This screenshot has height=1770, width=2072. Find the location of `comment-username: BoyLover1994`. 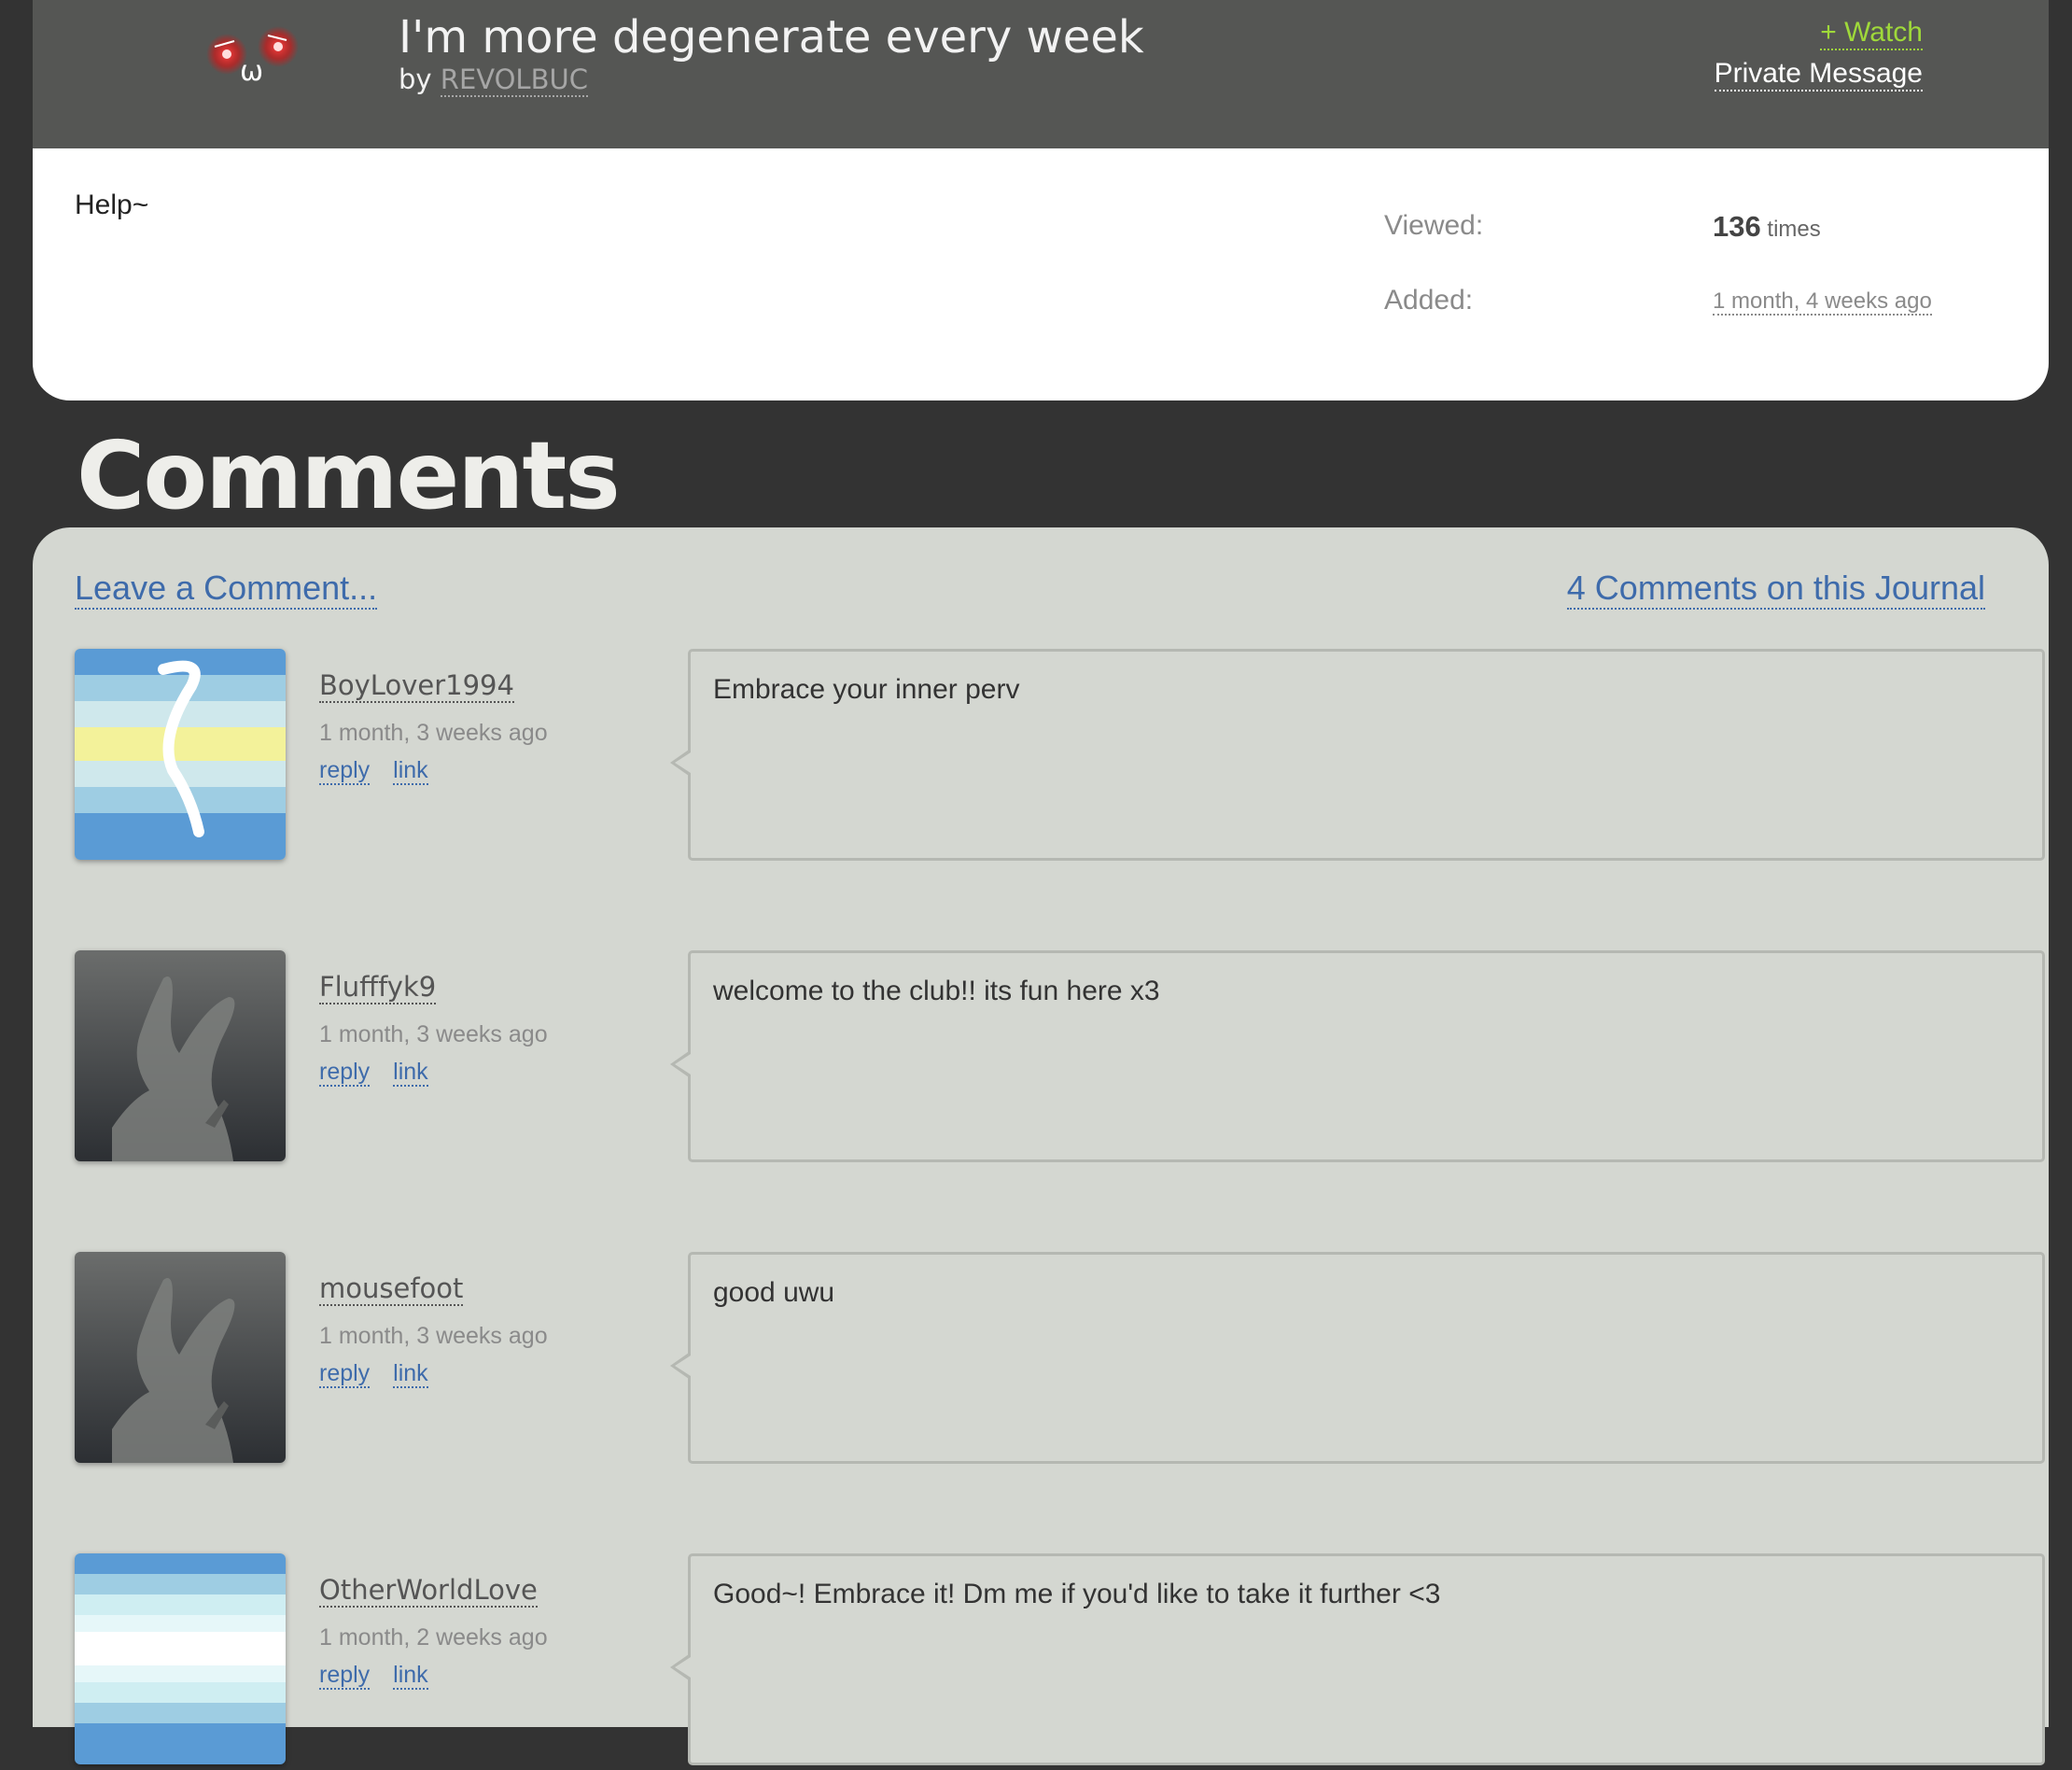

comment-username: BoyLover1994 is located at coordinates (416, 686).